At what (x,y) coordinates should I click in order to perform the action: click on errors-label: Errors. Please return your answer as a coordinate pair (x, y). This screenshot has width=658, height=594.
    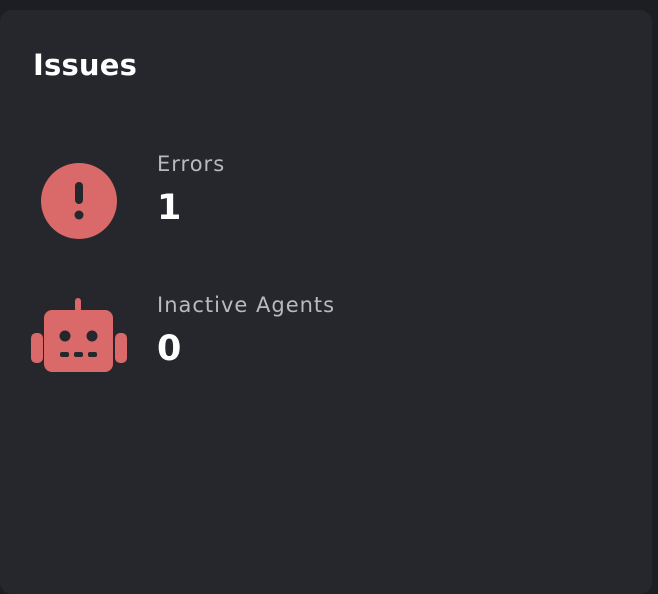
    Looking at the image, I should click on (191, 164).